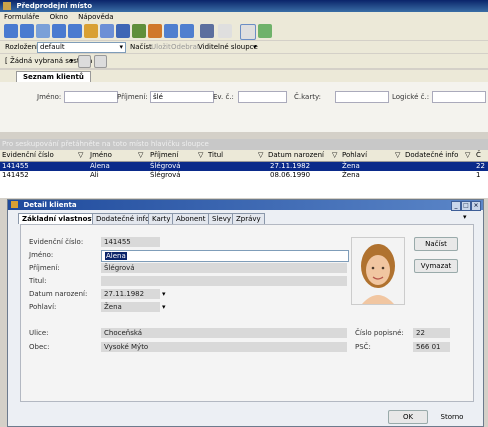 The image size is (488, 427). What do you see at coordinates (225, 31) in the screenshot?
I see `settings-icon` at bounding box center [225, 31].